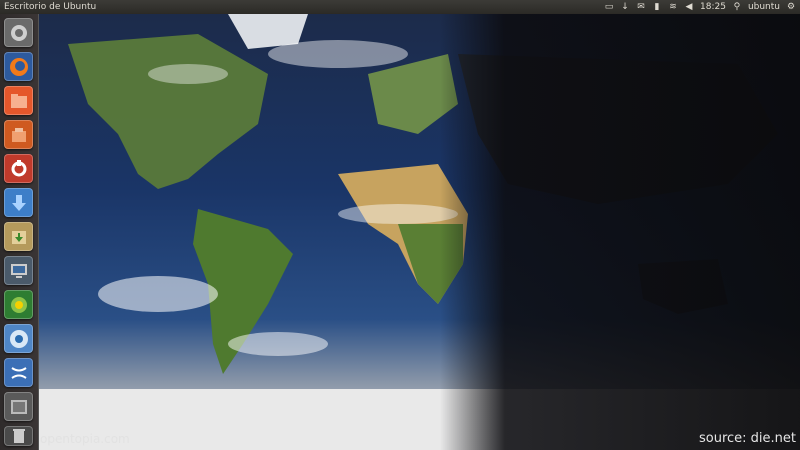  Describe the element at coordinates (85, 439) in the screenshot. I see `watermark-opentopia: opentopia.com` at that location.